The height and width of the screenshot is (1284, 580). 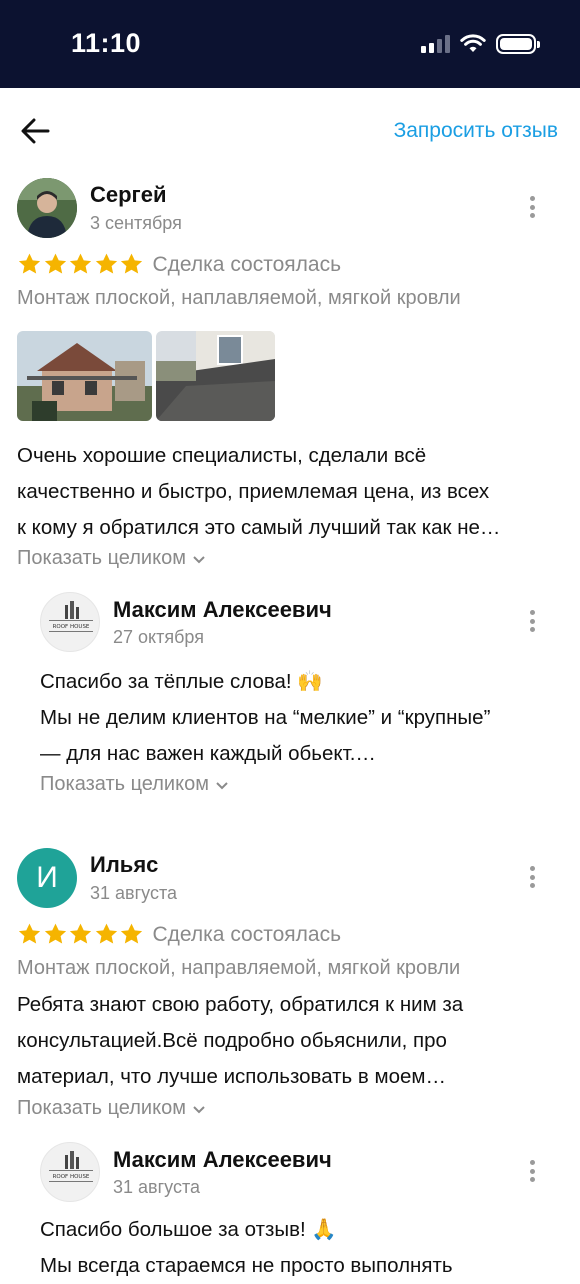 I want to click on request-review-link: Запросить отзыв, so click(x=476, y=131).